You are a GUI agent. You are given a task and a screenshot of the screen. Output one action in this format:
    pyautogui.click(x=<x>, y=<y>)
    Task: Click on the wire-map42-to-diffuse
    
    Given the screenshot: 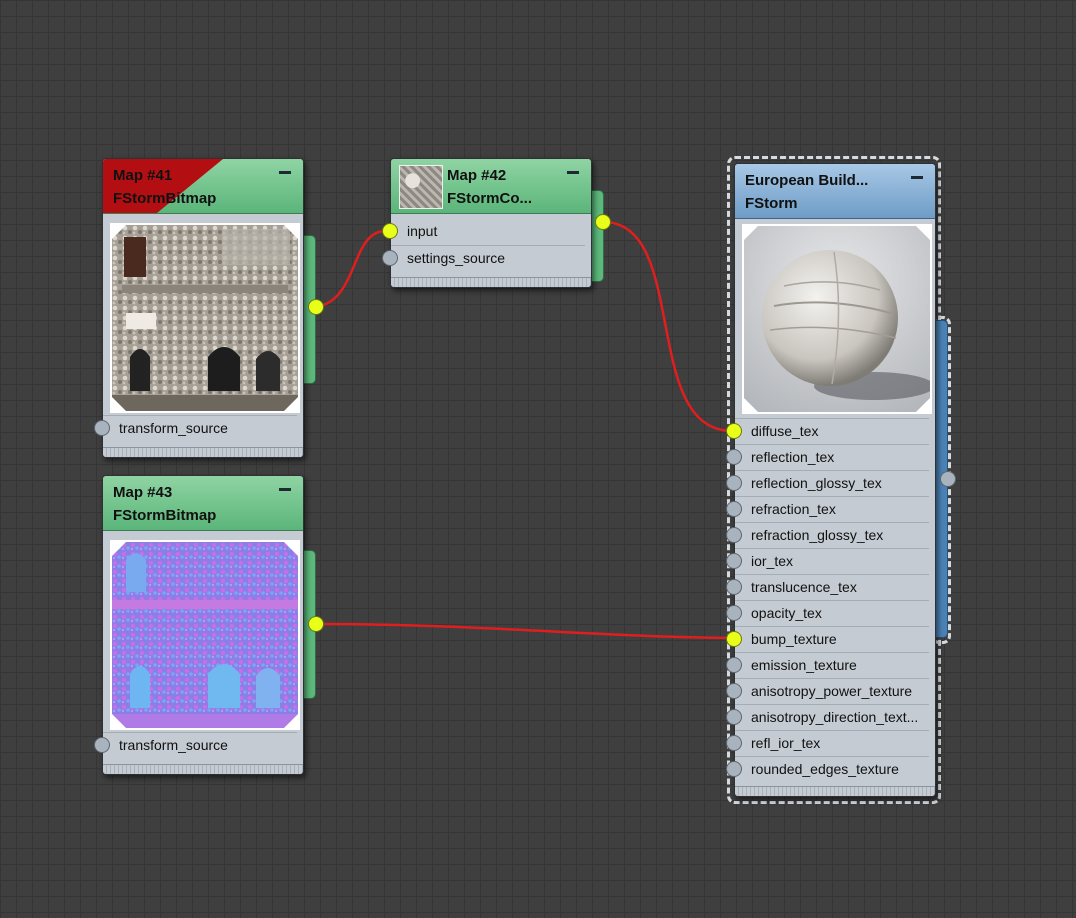 What is the action you would take?
    pyautogui.click(x=667, y=326)
    